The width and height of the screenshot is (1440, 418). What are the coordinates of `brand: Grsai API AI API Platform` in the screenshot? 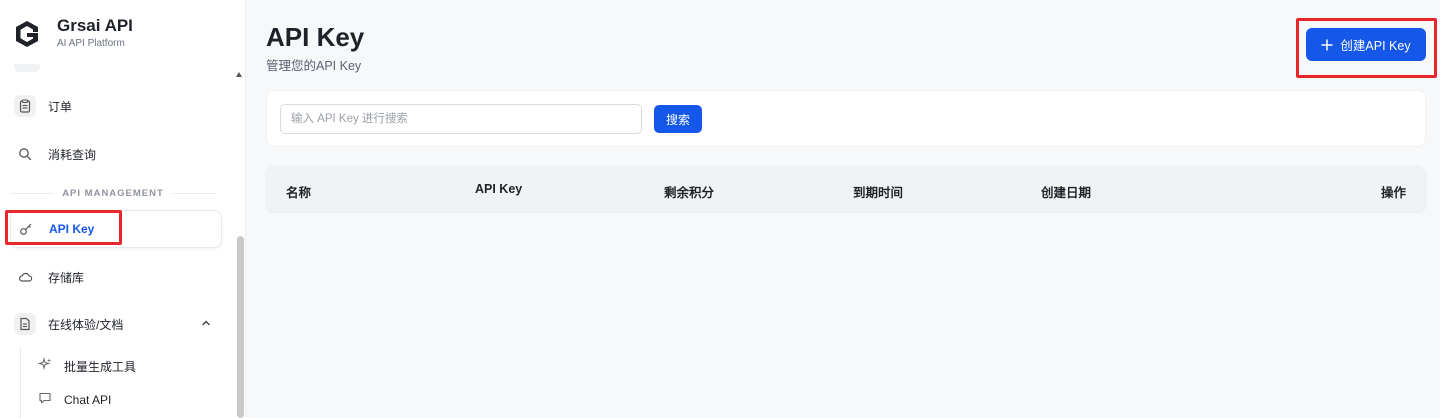 It's located at (72, 33).